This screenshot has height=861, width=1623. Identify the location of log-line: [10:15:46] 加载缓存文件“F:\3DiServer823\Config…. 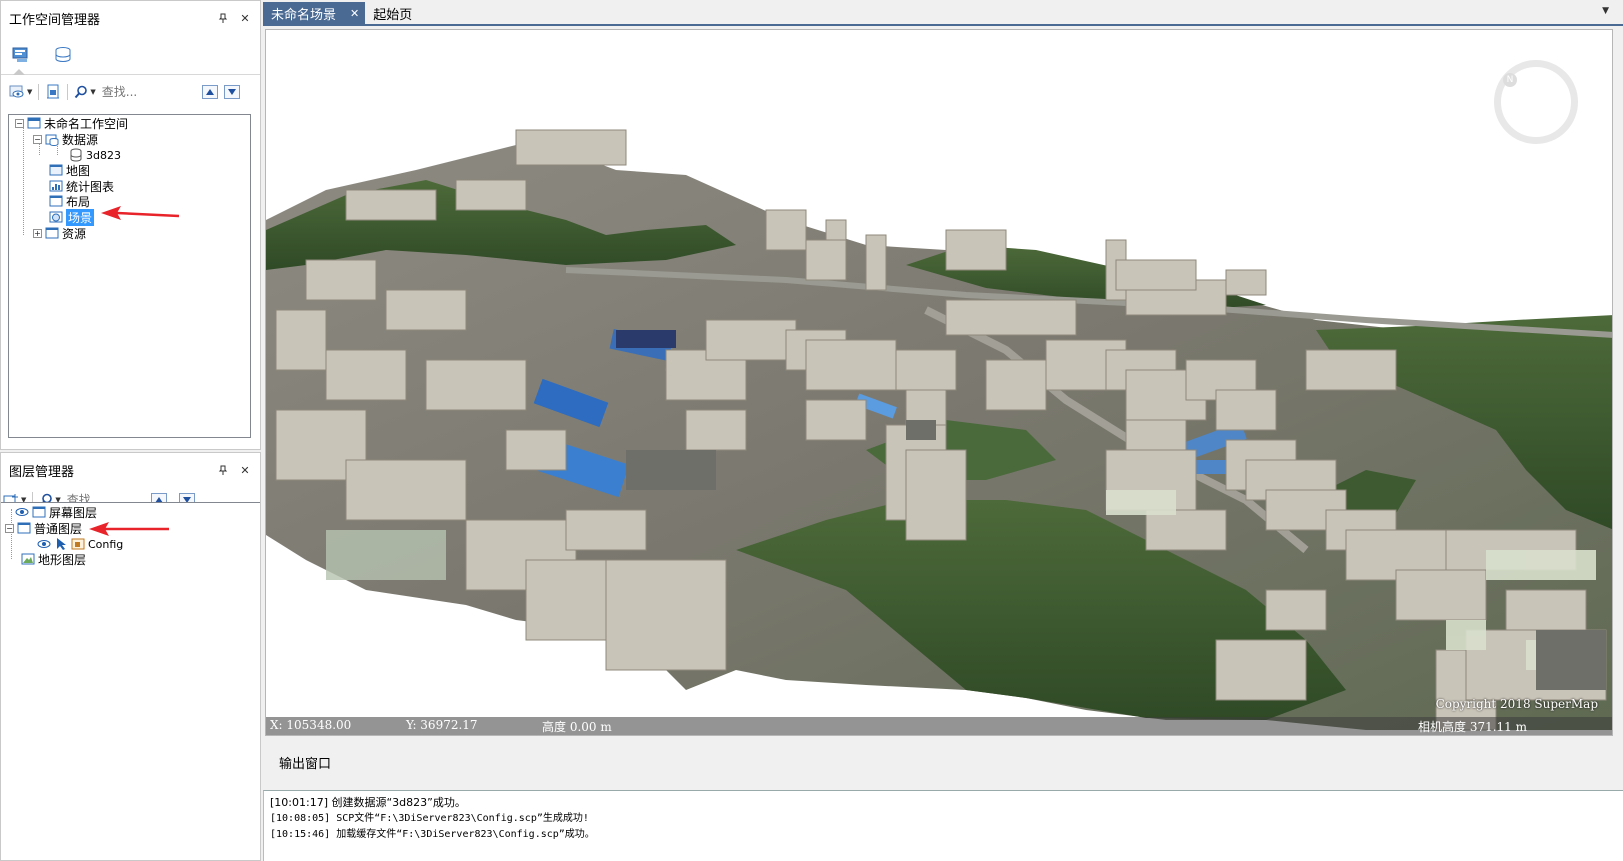
(432, 834).